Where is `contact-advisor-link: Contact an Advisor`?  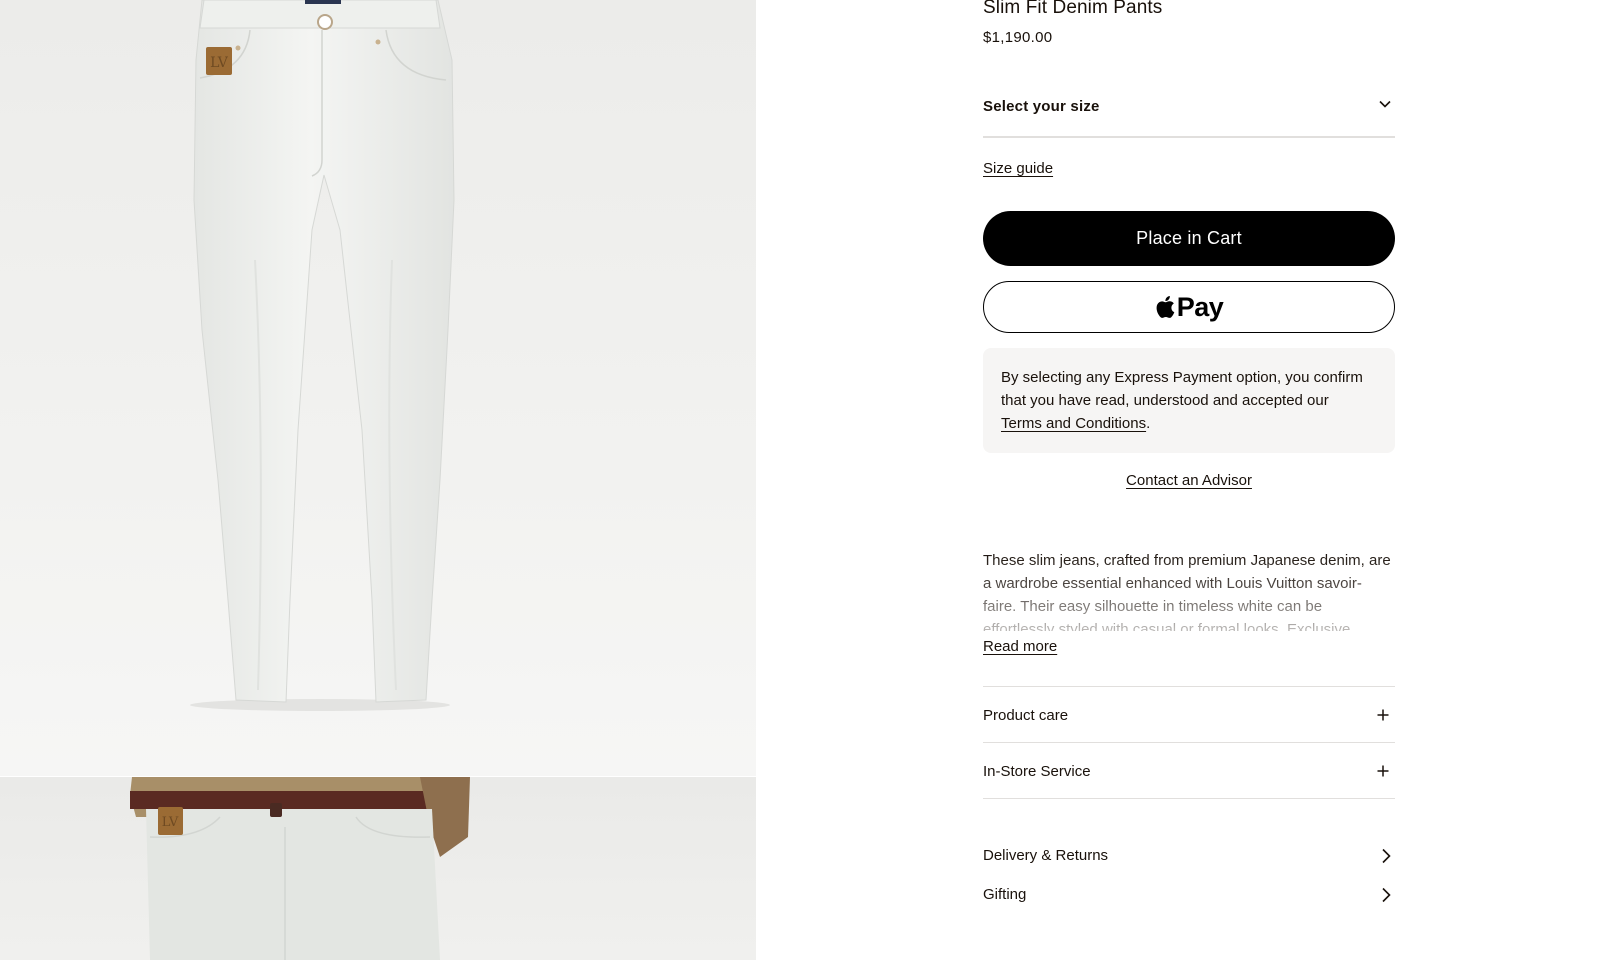
contact-advisor-link: Contact an Advisor is located at coordinates (1189, 480).